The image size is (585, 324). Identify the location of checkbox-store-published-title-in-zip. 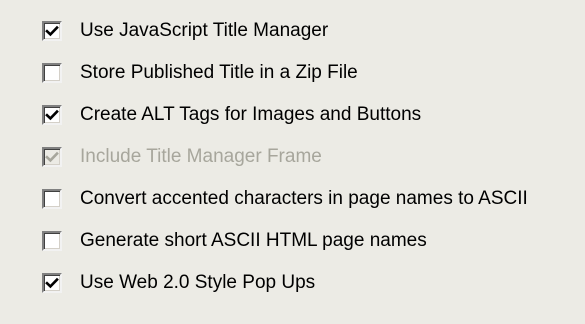
(52, 73).